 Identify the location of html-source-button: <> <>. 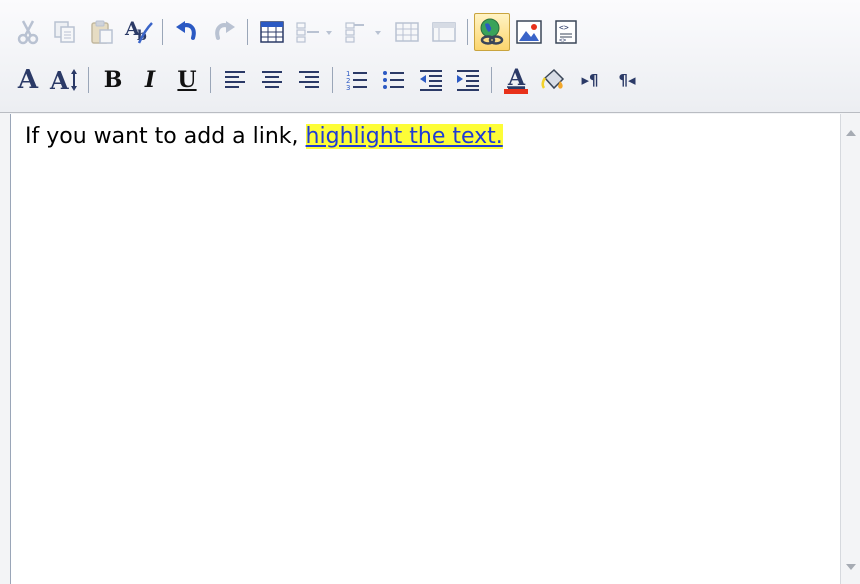
(566, 32).